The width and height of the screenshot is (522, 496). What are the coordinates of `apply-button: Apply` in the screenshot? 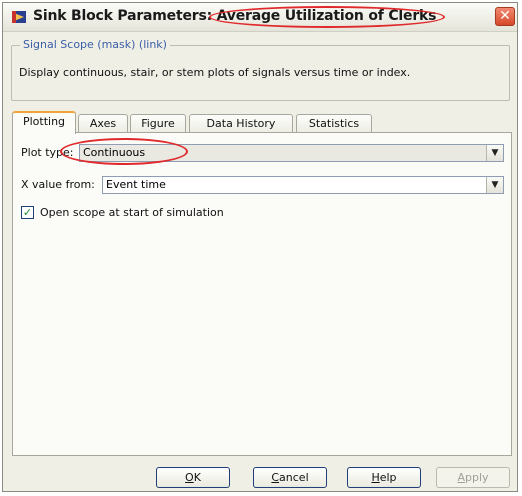 It's located at (473, 477).